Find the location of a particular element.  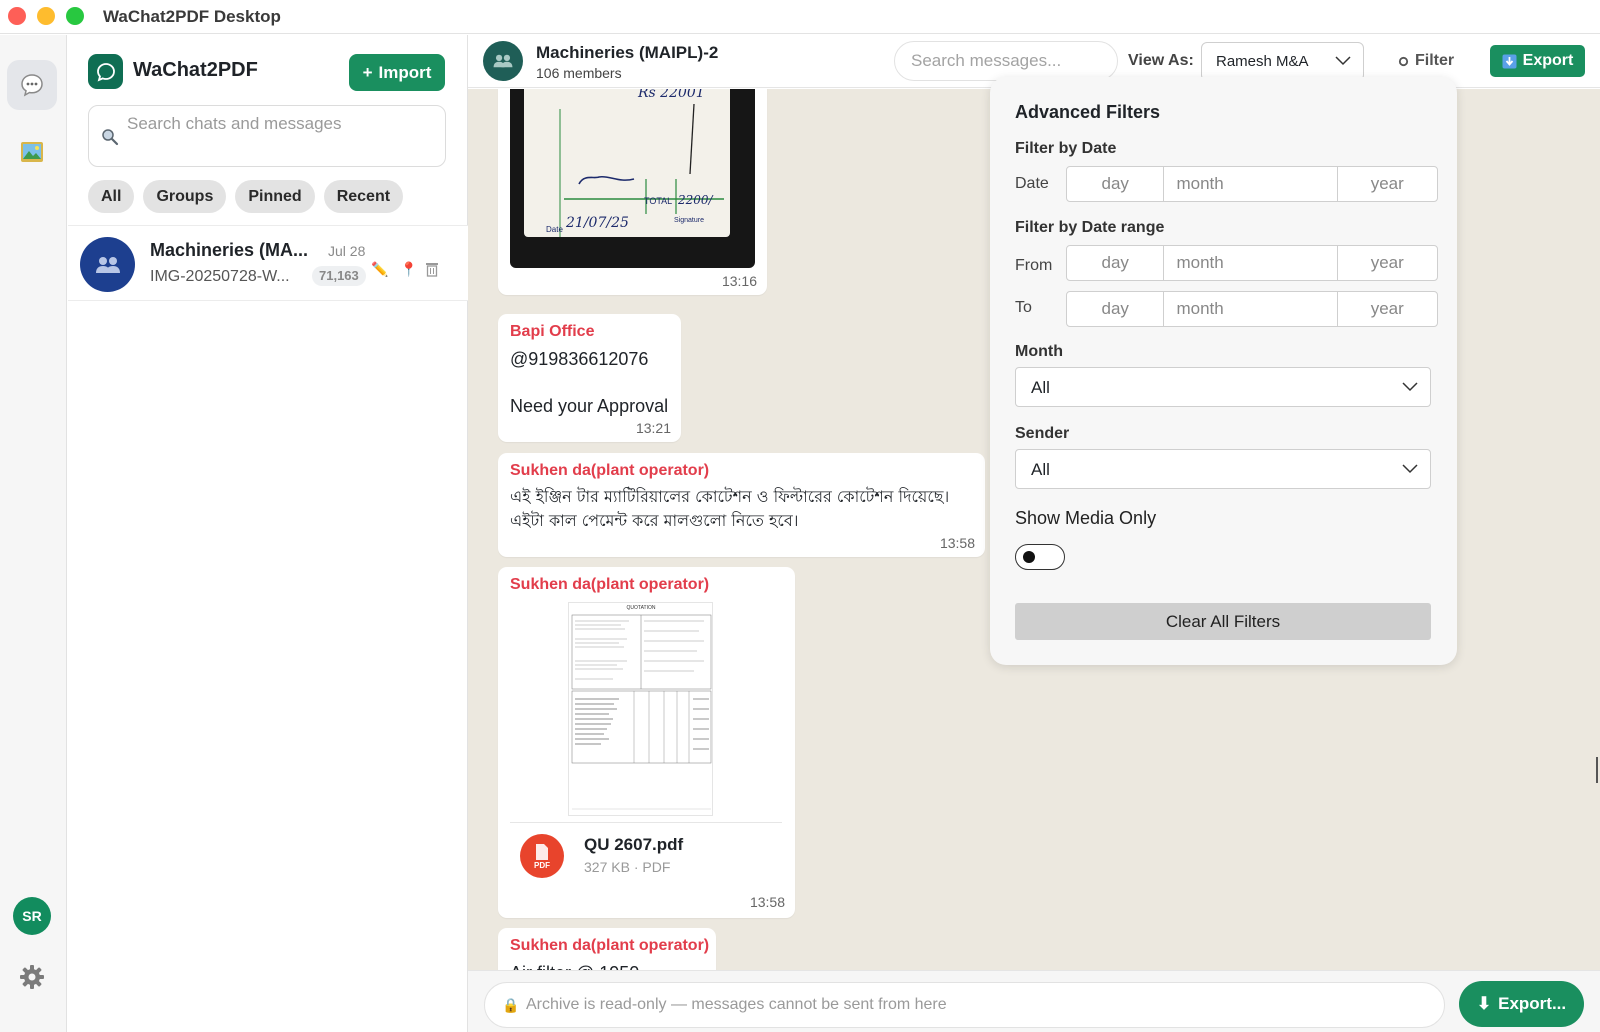

chat-search is located at coordinates (267, 136).